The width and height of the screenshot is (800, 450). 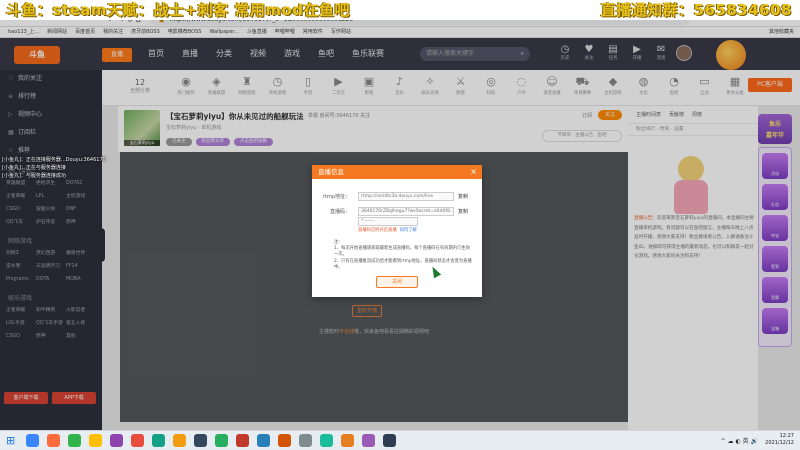 I want to click on rtmp-label: rtmp地址：, so click(x=336, y=197).